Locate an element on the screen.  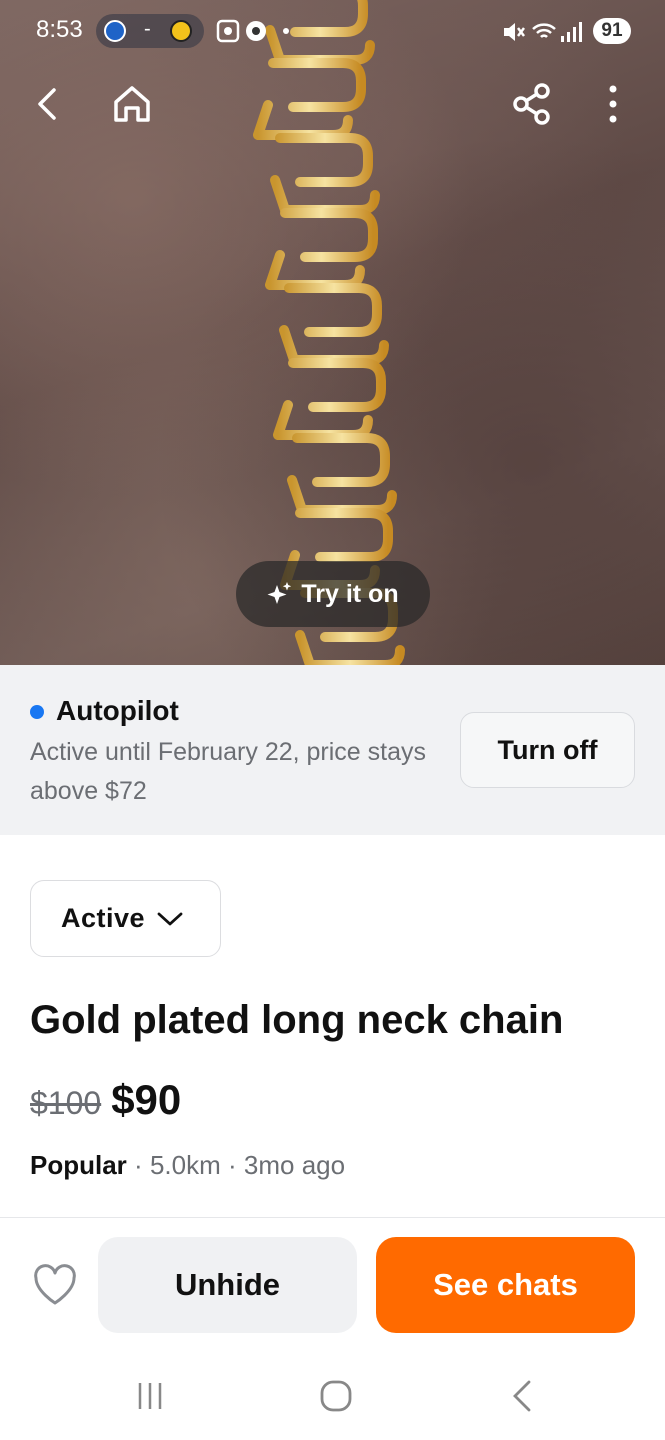
see-chats-button: See chats is located at coordinates (505, 1285).